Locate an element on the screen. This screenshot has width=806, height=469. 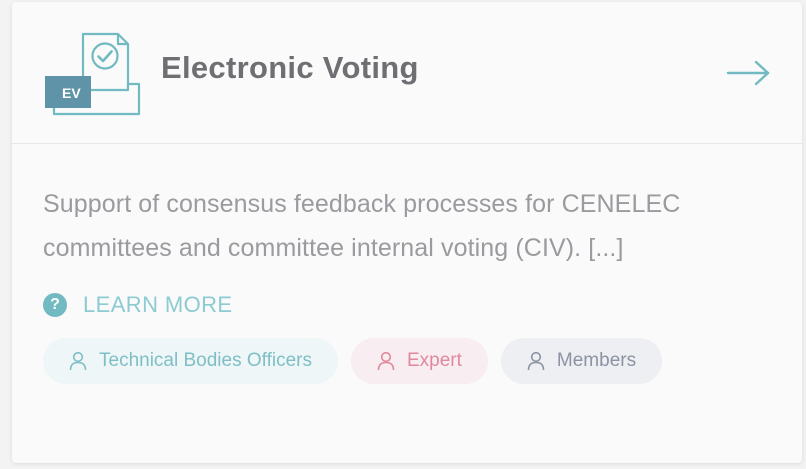
ev-badge-label: EV is located at coordinates (71, 93).